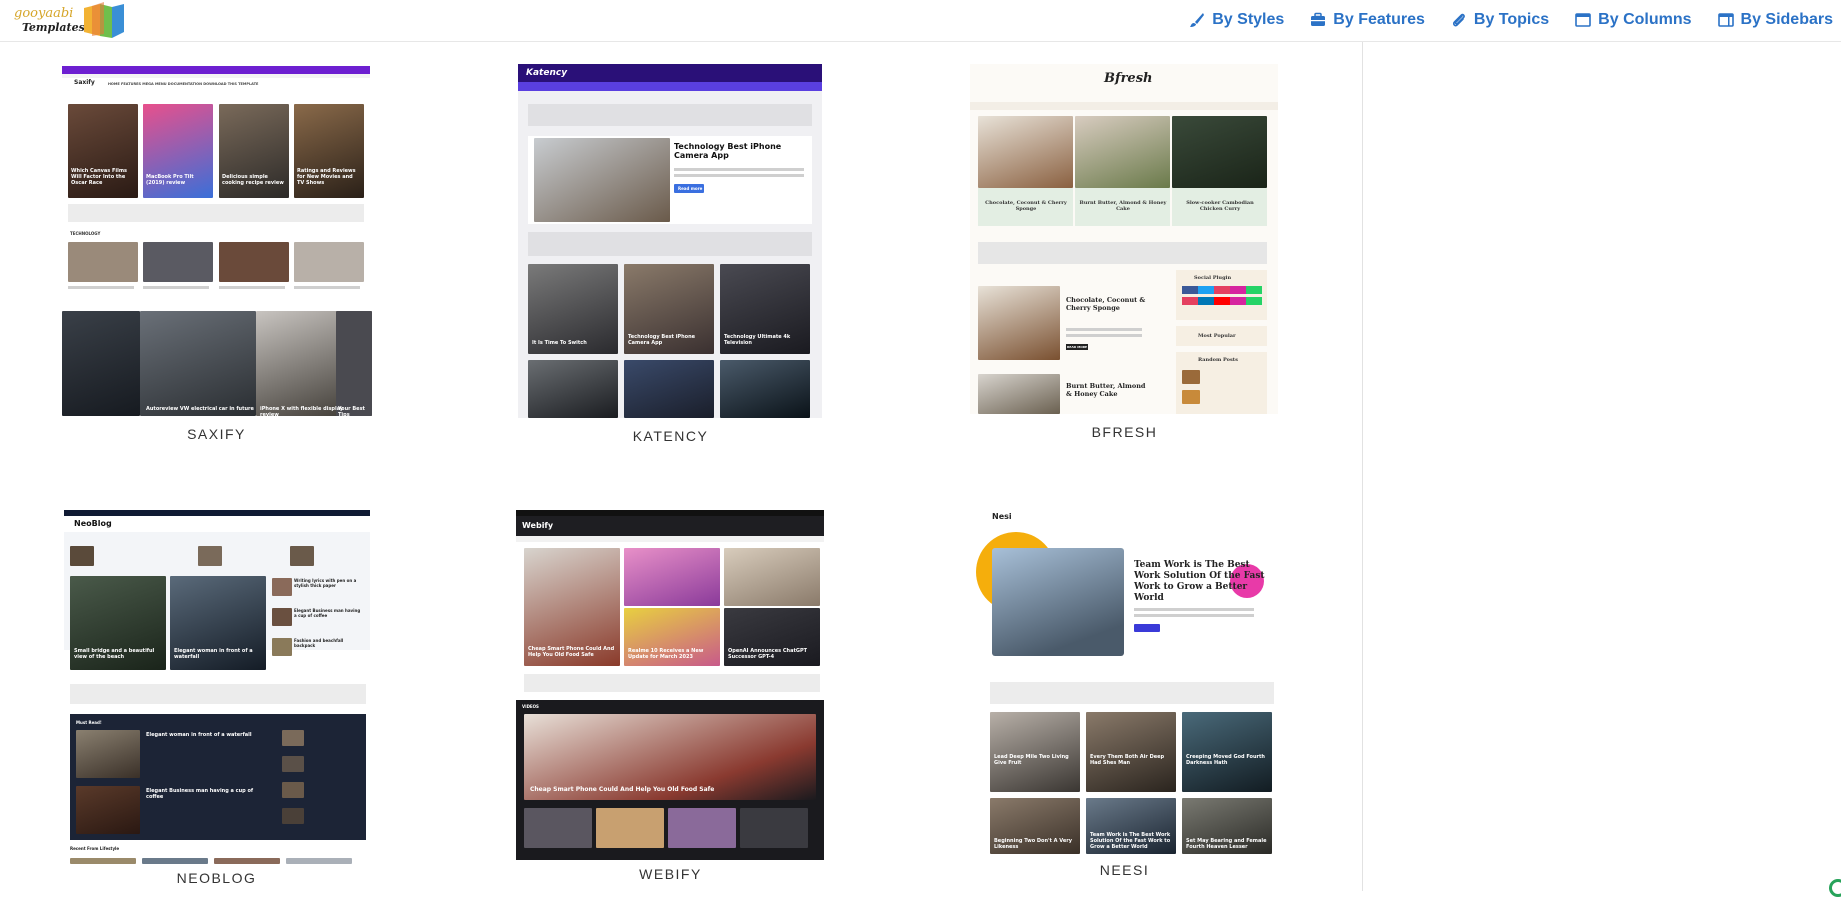  I want to click on columns-window-icon, so click(1583, 20).